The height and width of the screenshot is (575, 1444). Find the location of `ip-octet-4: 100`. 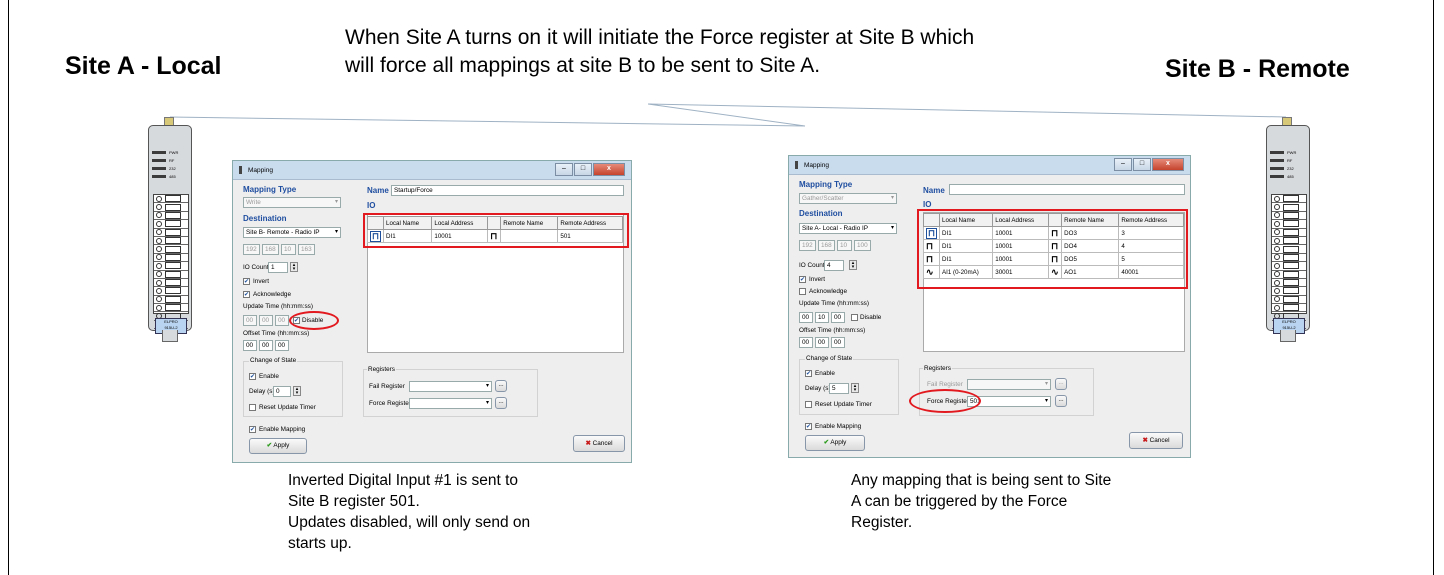

ip-octet-4: 100 is located at coordinates (862, 245).